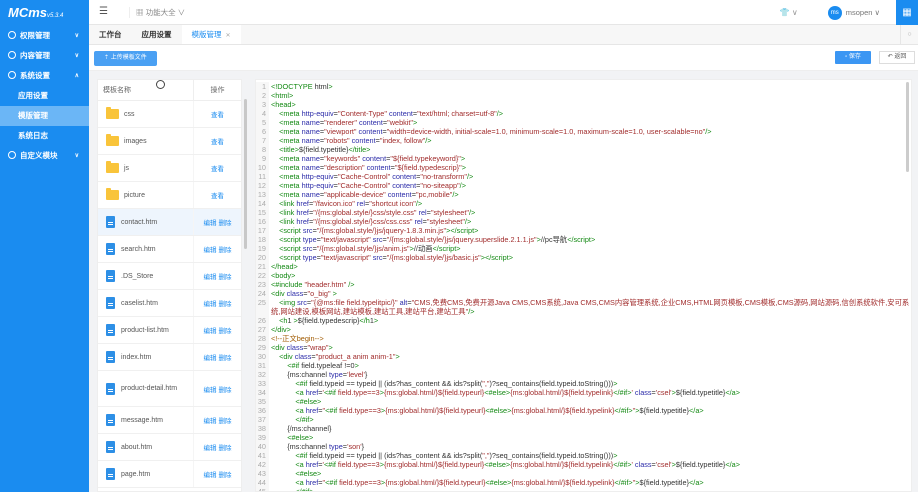  What do you see at coordinates (228, 36) in the screenshot?
I see `close-icon: ✕` at bounding box center [228, 36].